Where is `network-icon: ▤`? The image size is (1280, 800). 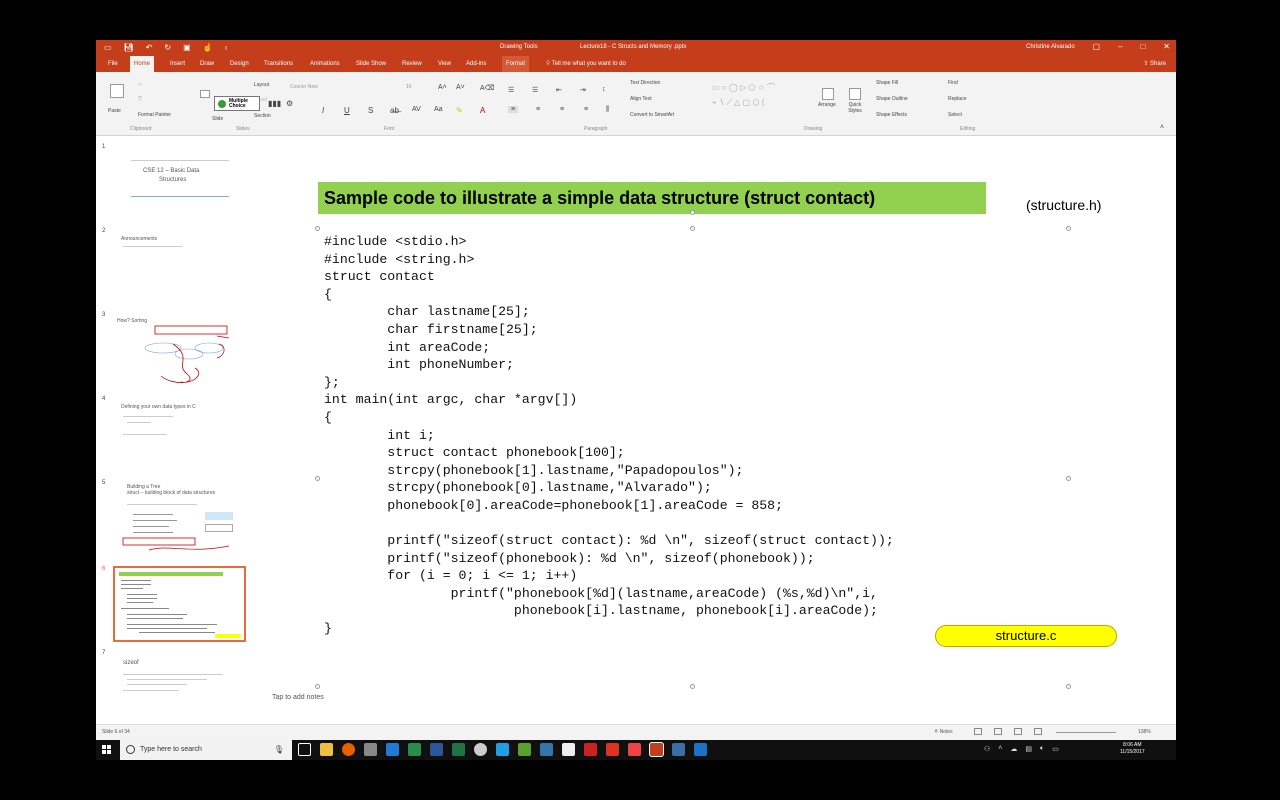
network-icon: ▤ is located at coordinates (1028, 749).